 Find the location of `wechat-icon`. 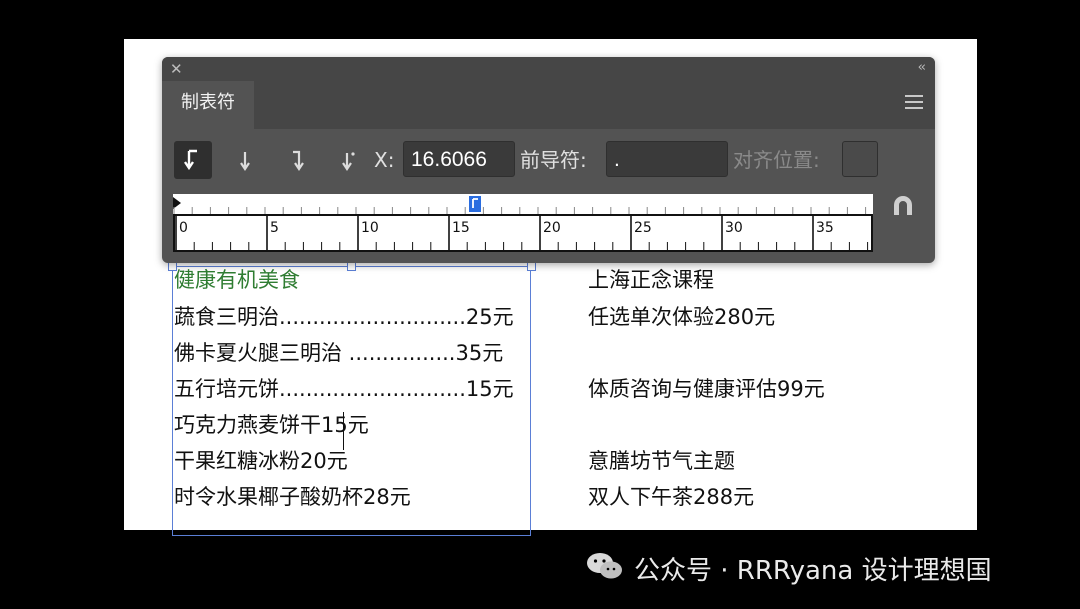

wechat-icon is located at coordinates (605, 566).